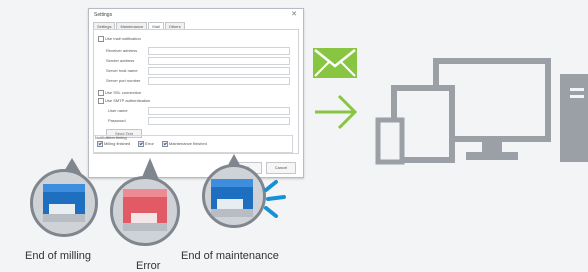 This screenshot has height=272, width=588. Describe the element at coordinates (294, 14) in the screenshot. I see `close-icon: ✕` at that location.